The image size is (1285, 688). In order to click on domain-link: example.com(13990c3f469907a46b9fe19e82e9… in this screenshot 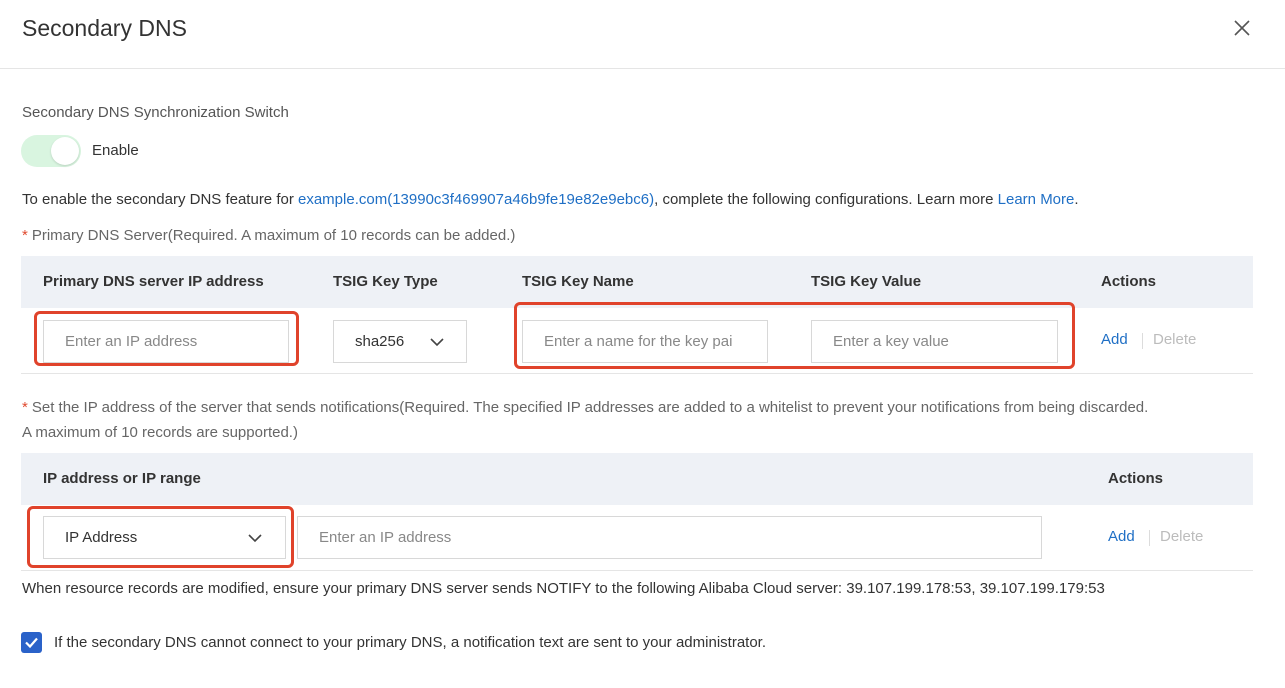, I will do `click(476, 199)`.